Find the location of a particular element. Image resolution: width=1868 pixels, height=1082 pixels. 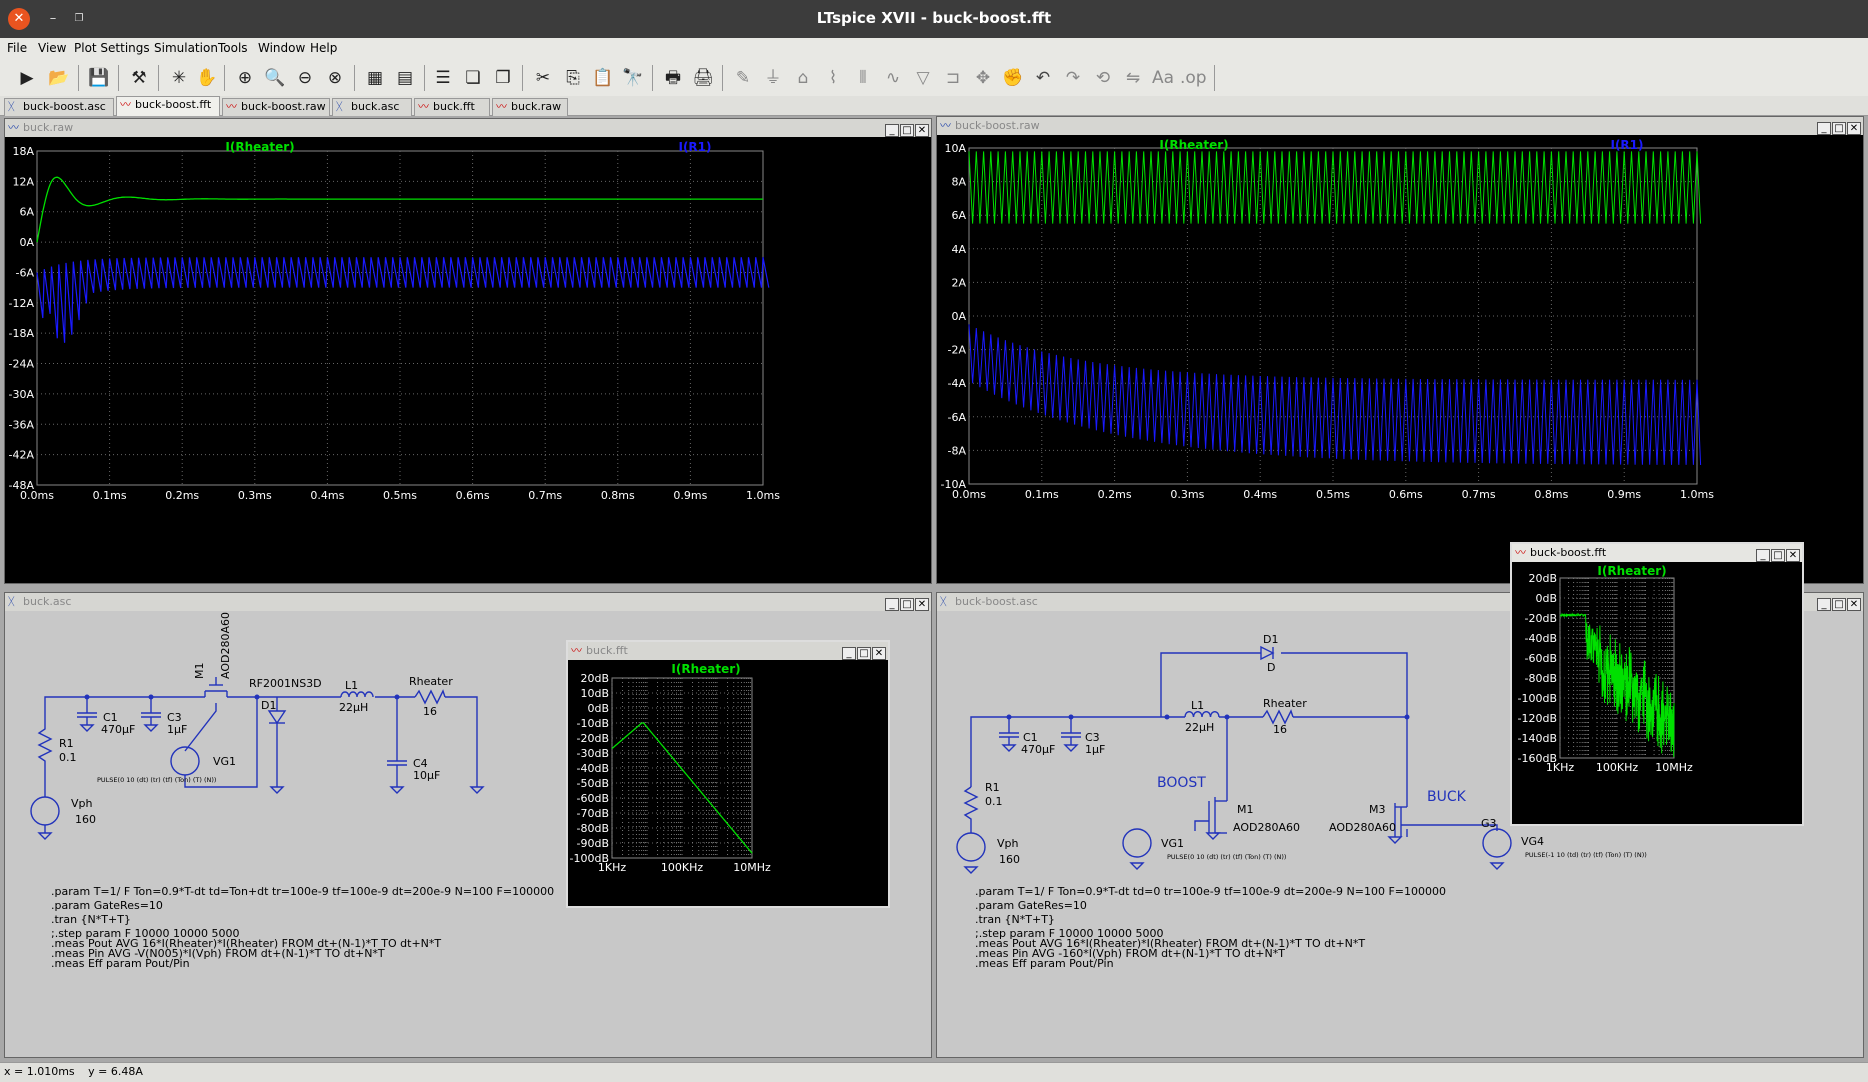

open-icon: 📂 is located at coordinates (59, 78).